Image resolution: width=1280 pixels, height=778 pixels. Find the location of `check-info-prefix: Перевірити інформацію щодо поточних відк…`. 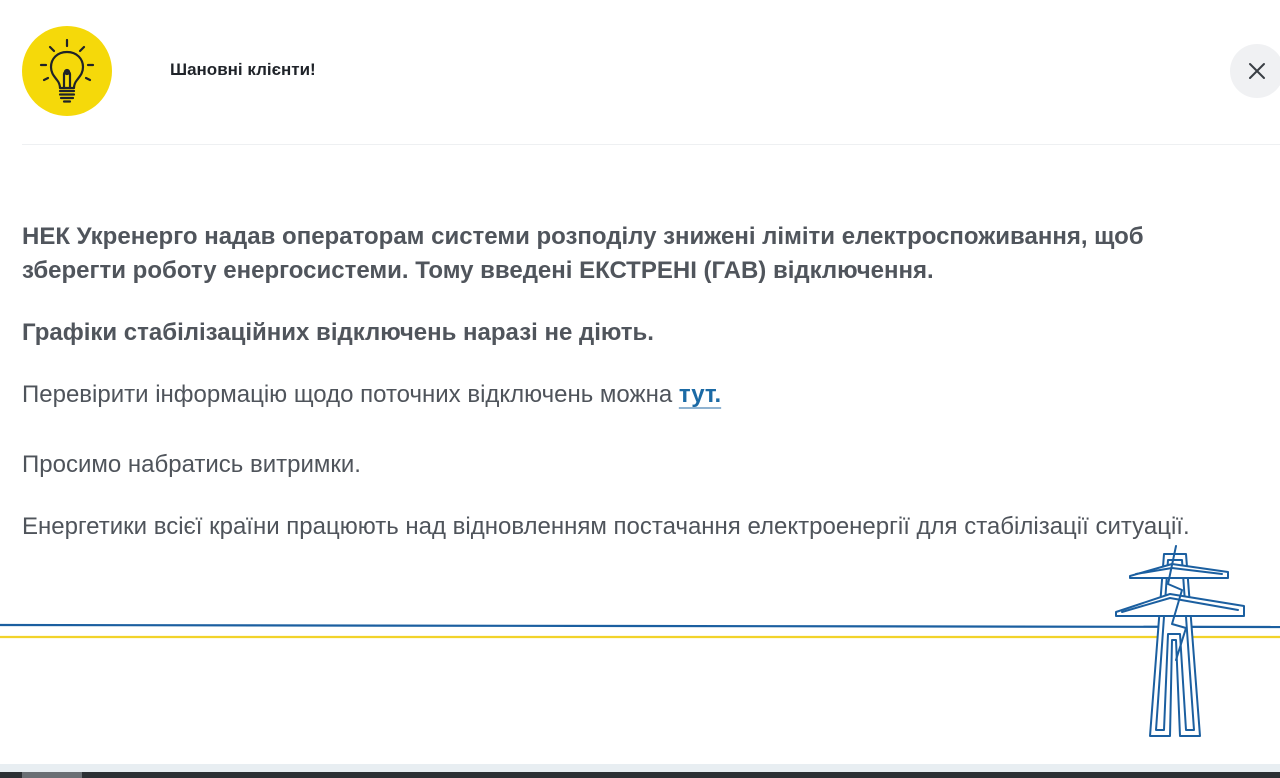

check-info-prefix: Перевірити інформацію щодо поточних відк… is located at coordinates (350, 394).